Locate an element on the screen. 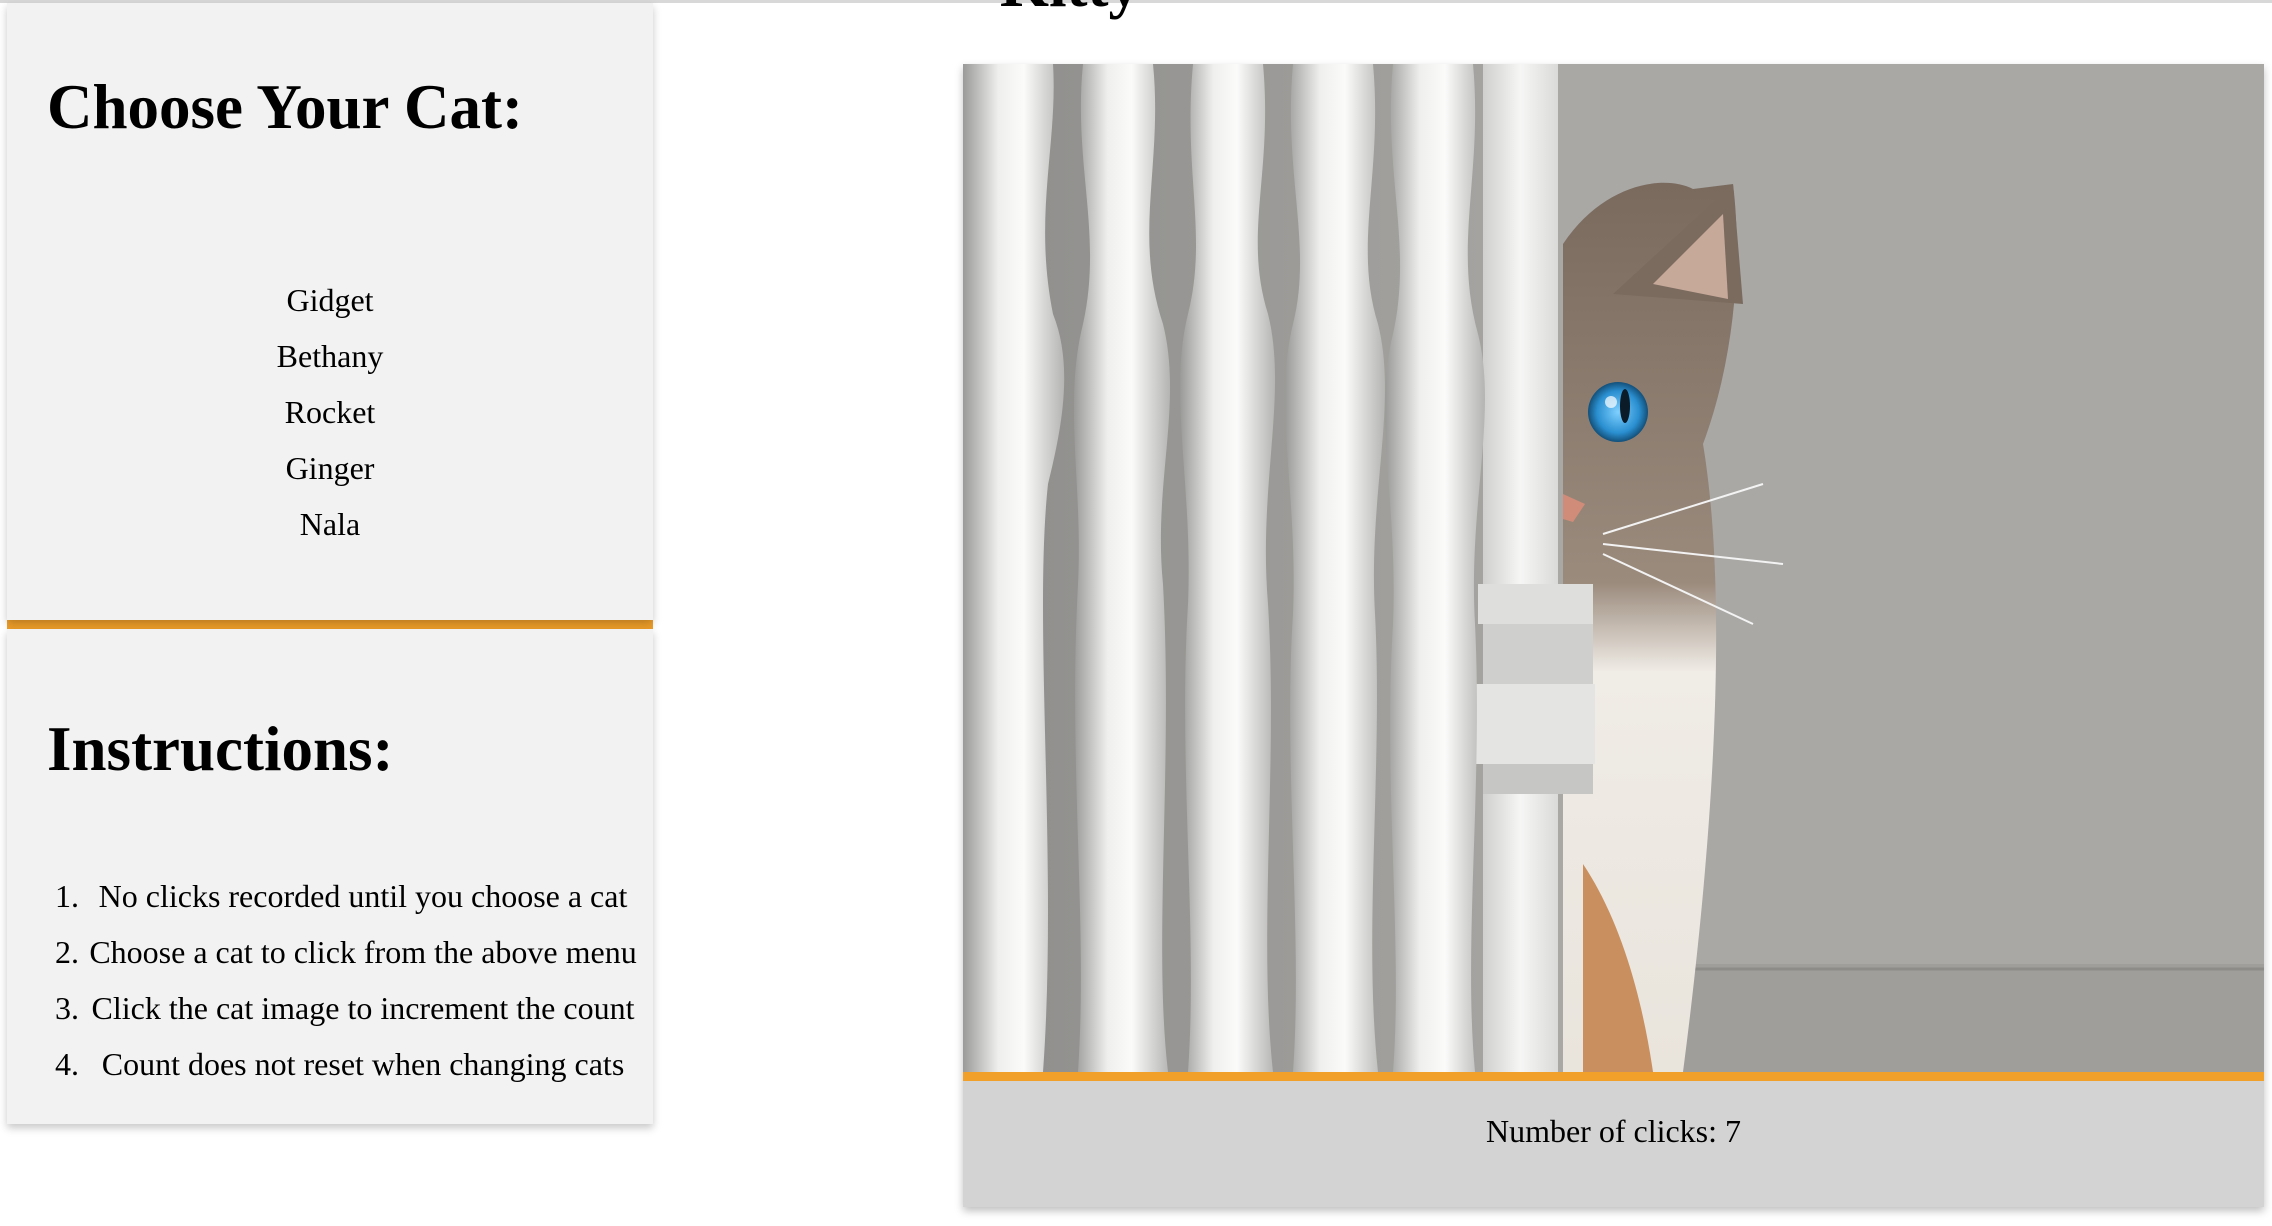 The width and height of the screenshot is (2272, 1226). page-heading: Kitty is located at coordinates (1070, 8).